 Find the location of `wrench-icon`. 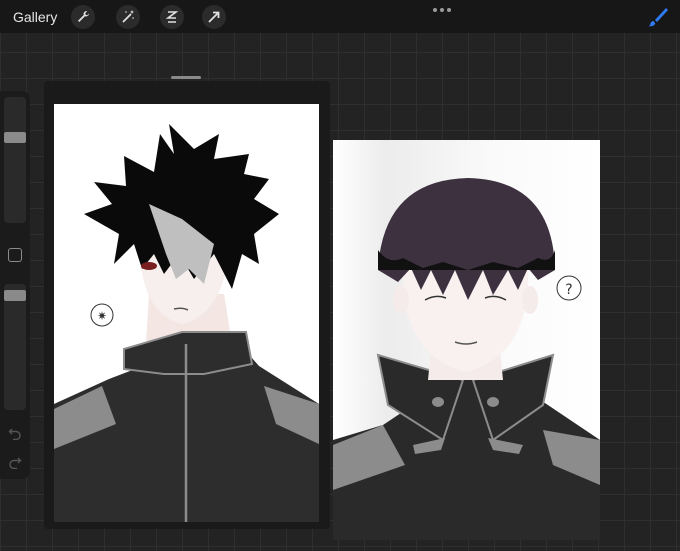

wrench-icon is located at coordinates (83, 16).